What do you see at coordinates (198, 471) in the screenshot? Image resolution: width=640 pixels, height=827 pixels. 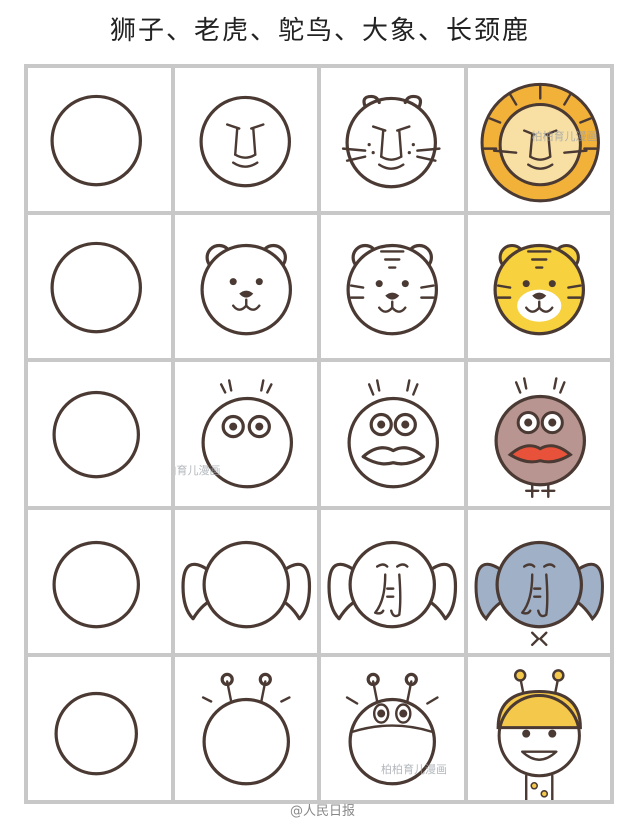 I see `watermark-2: 柏柏育儿漫画` at bounding box center [198, 471].